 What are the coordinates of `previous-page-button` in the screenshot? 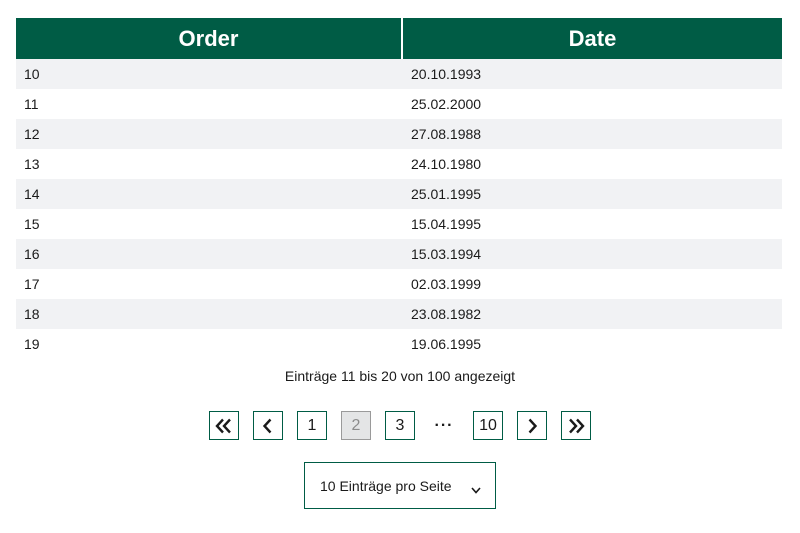 It's located at (268, 425).